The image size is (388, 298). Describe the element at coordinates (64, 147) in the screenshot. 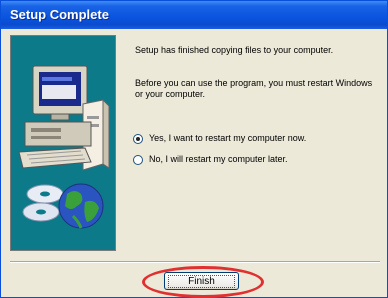

I see `computer-and-discs-icon` at that location.